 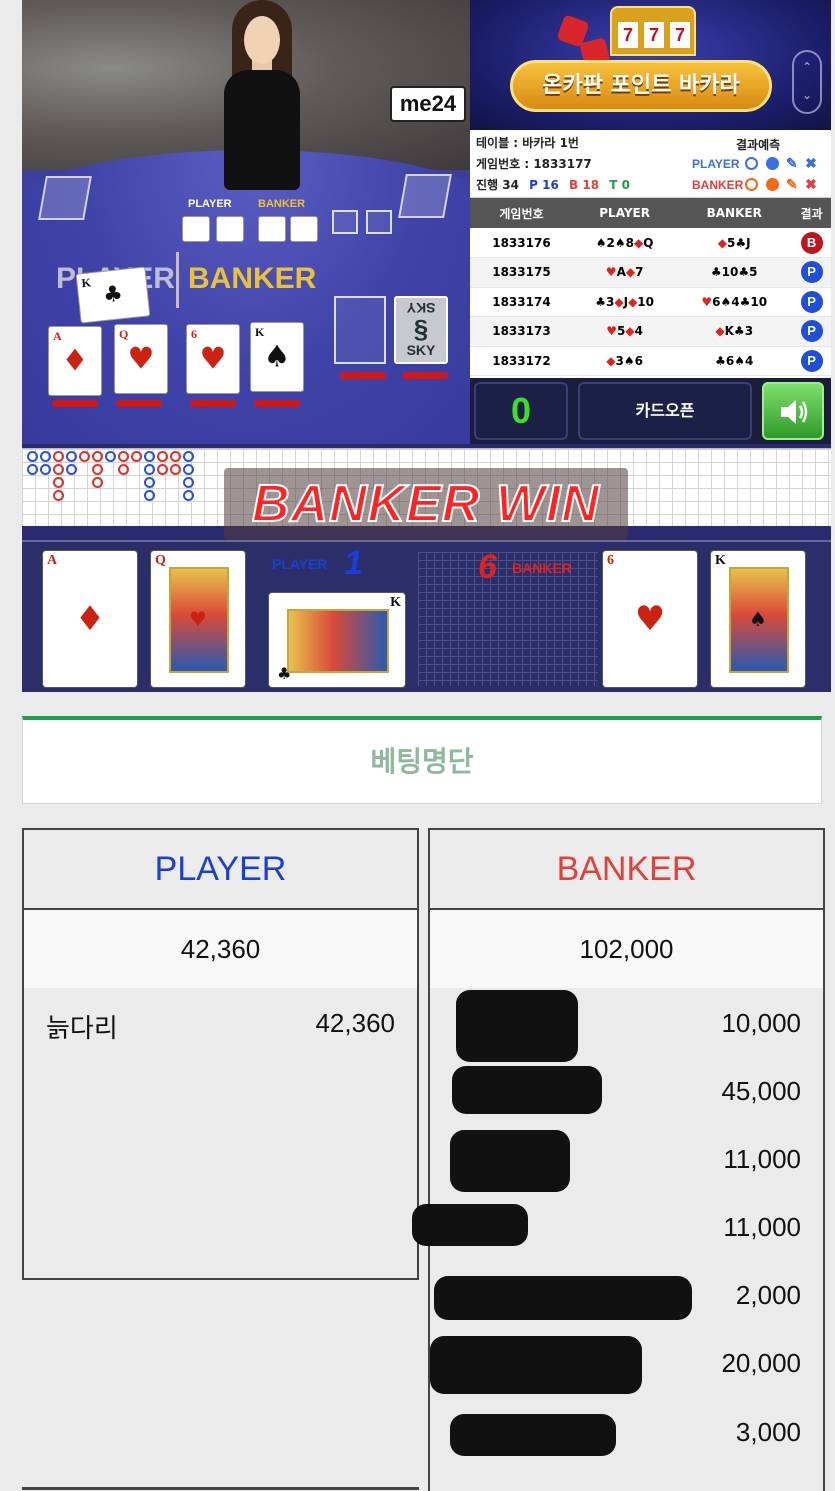 What do you see at coordinates (65, 198) in the screenshot?
I see `discard-box` at bounding box center [65, 198].